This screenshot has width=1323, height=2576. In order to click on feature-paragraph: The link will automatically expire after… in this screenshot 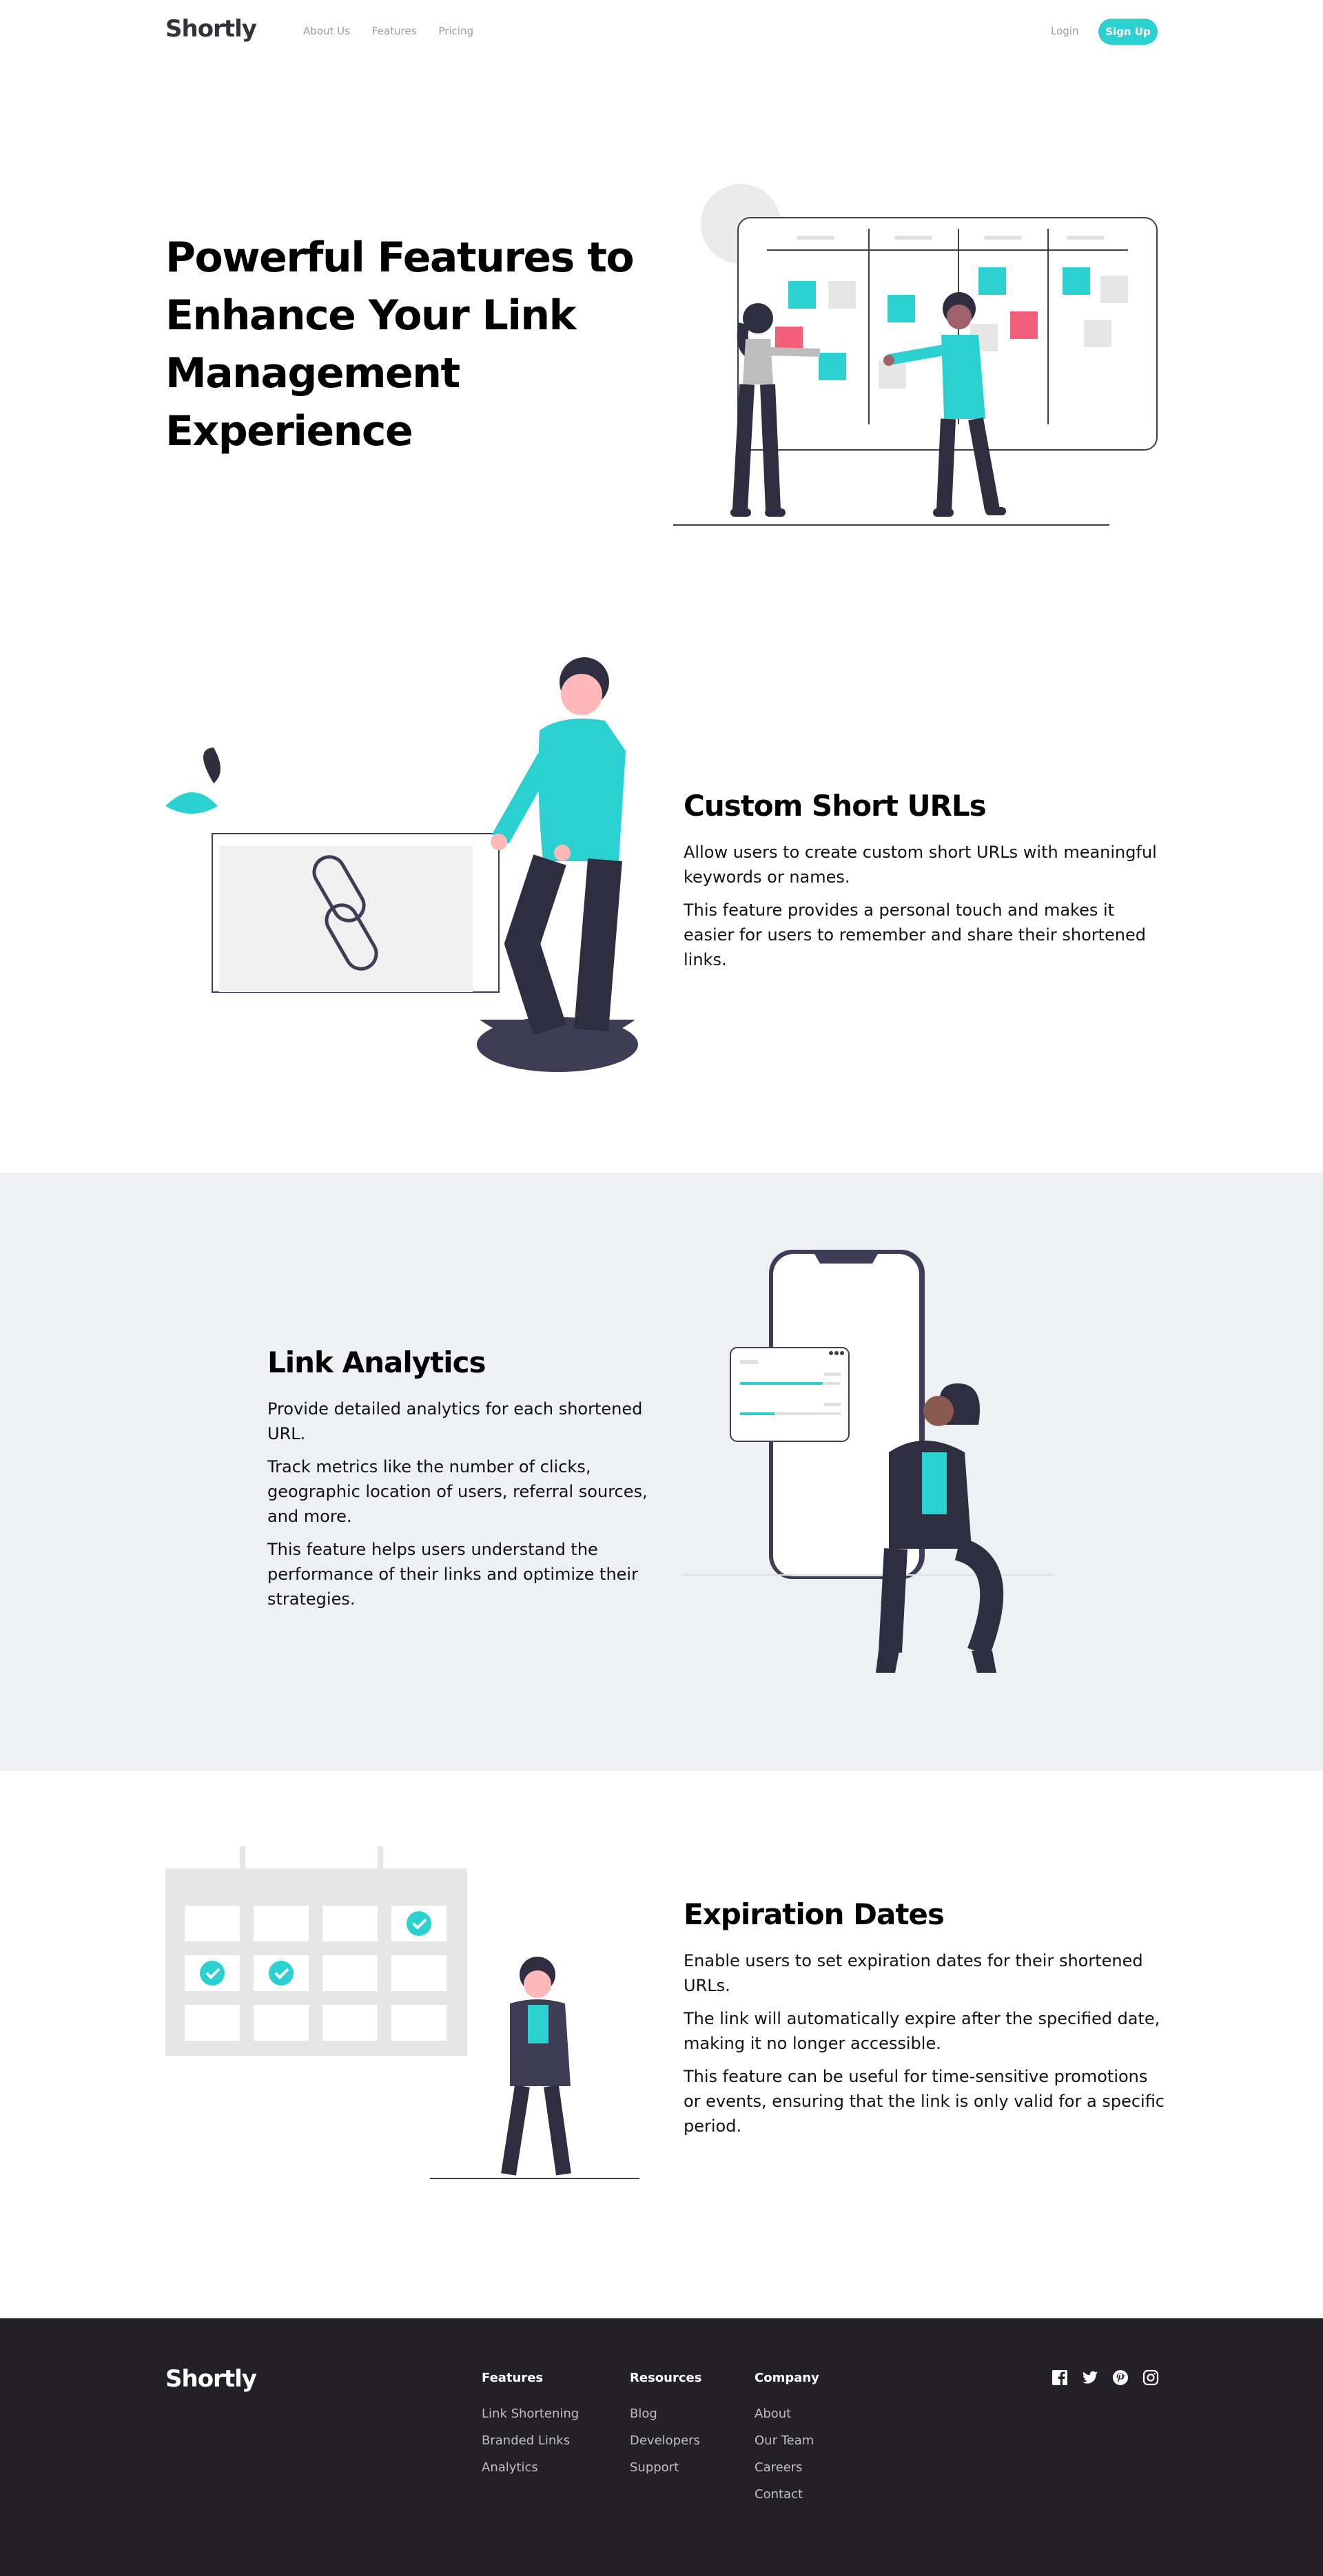, I will do `click(922, 2031)`.